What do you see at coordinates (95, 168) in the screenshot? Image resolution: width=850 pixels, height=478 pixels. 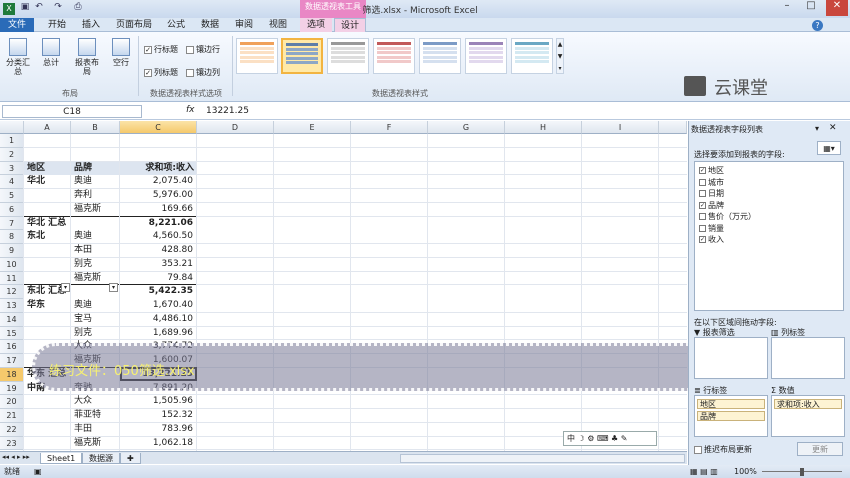 I see `cell-b3: 品牌` at bounding box center [95, 168].